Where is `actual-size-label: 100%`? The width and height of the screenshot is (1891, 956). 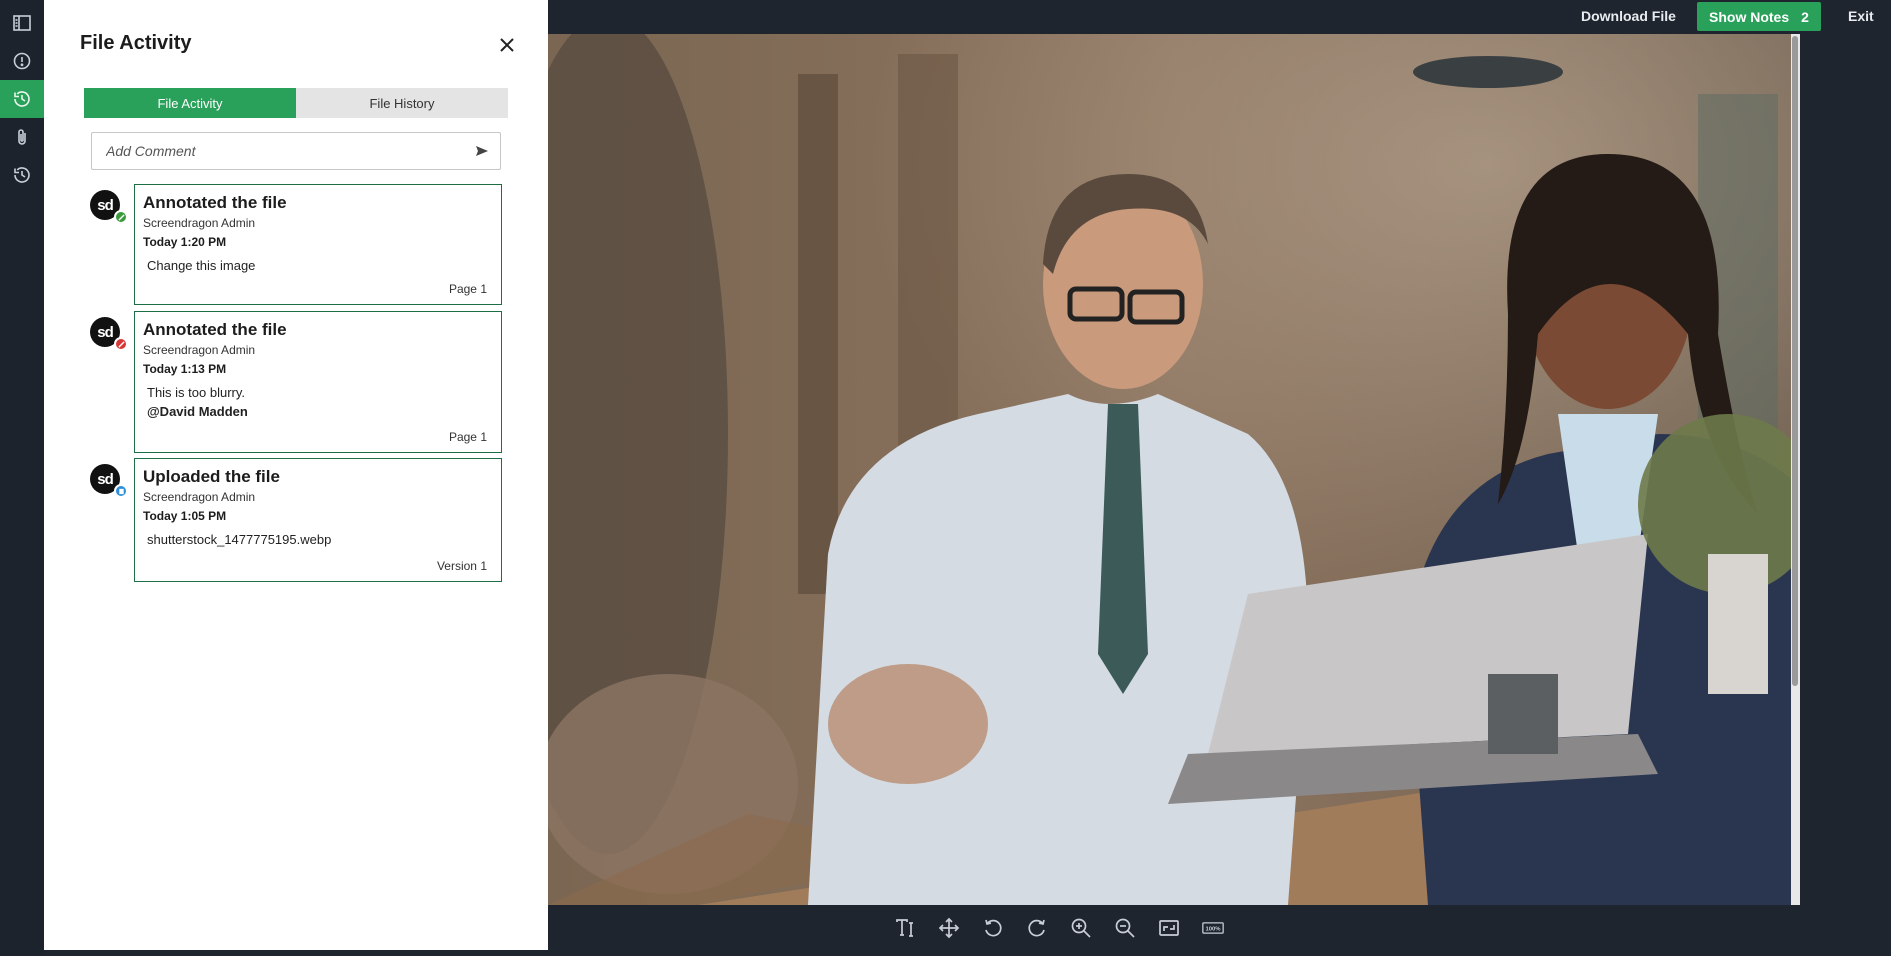 actual-size-label: 100% is located at coordinates (1213, 930).